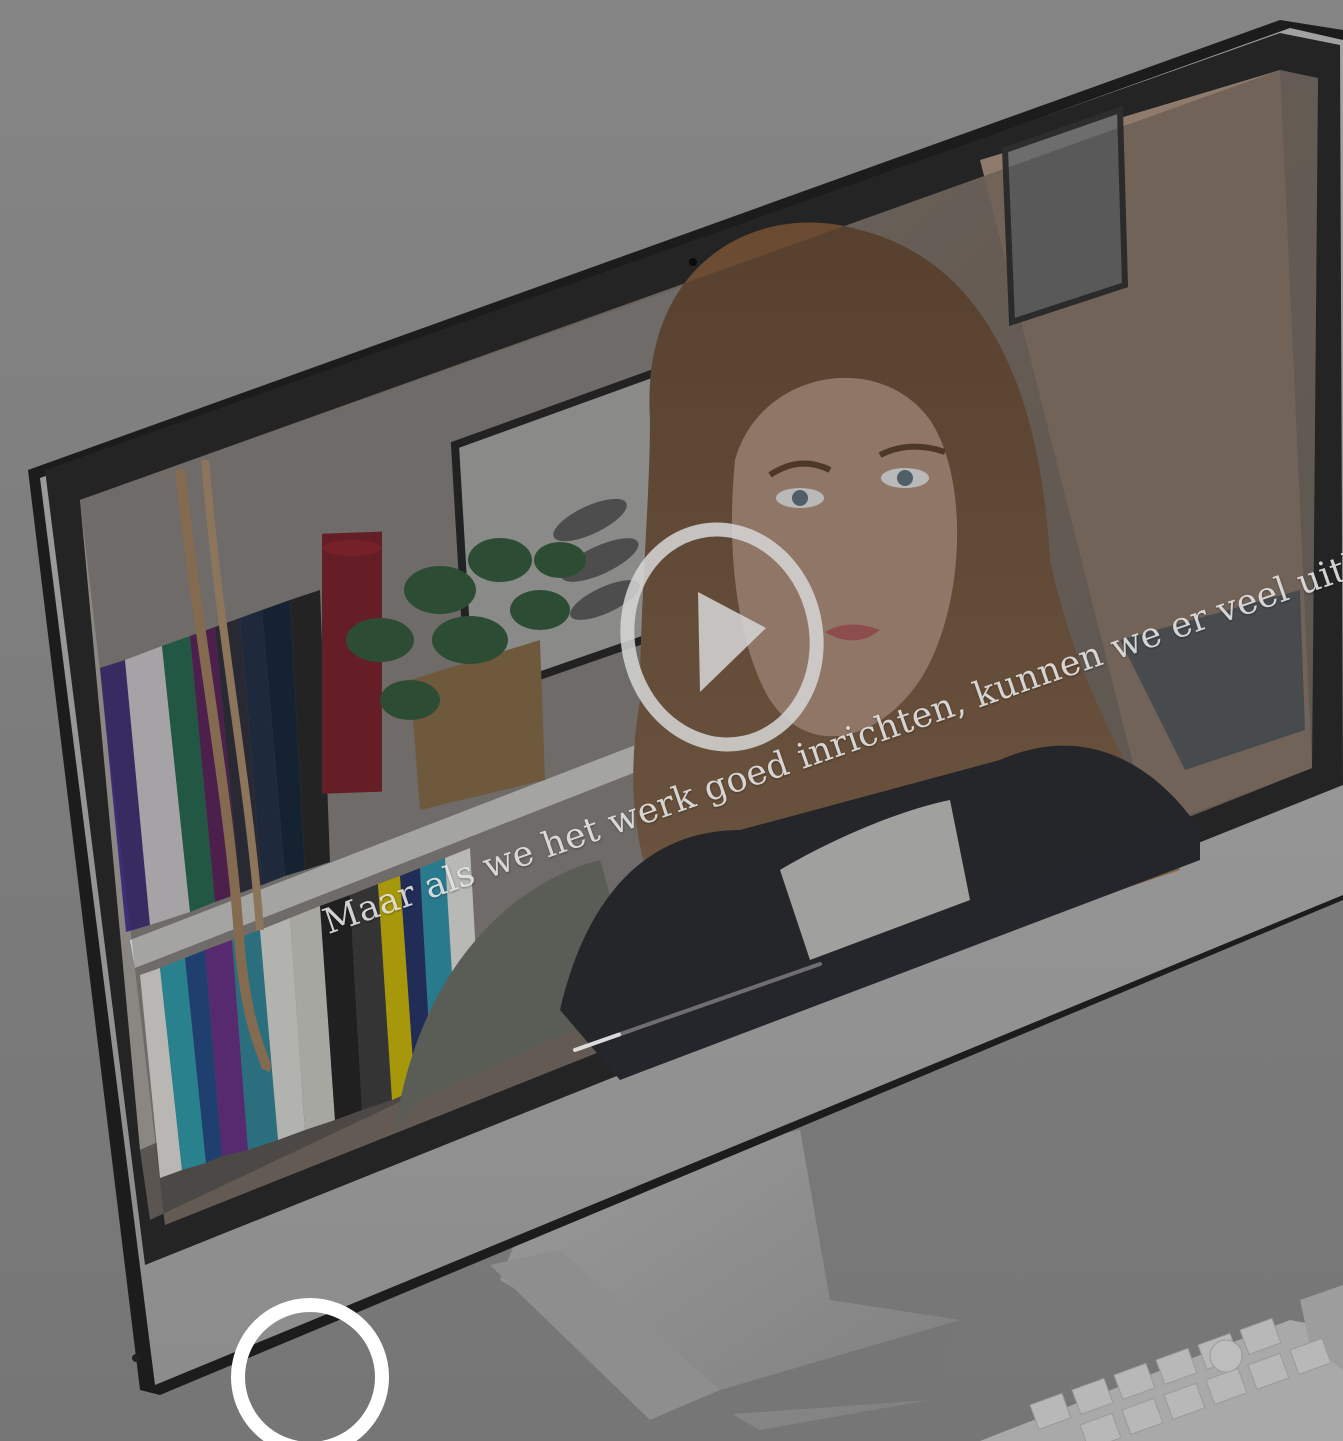  I want to click on play-button, so click(722, 637).